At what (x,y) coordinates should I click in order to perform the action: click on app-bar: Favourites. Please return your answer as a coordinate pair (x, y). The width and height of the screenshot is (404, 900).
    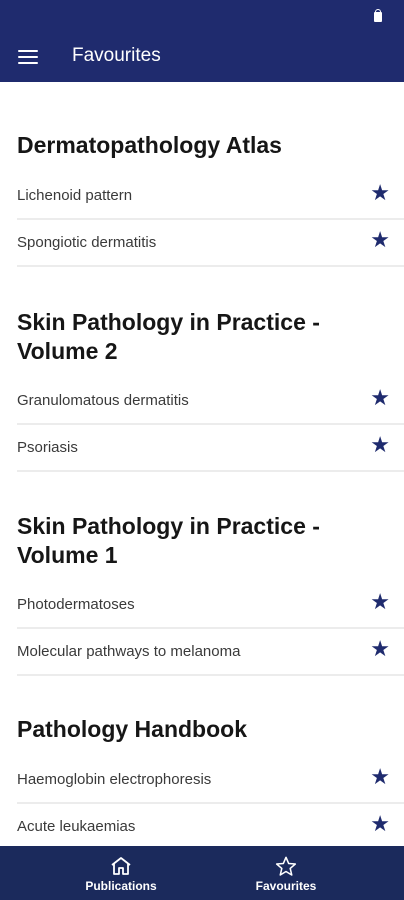
    Looking at the image, I should click on (202, 41).